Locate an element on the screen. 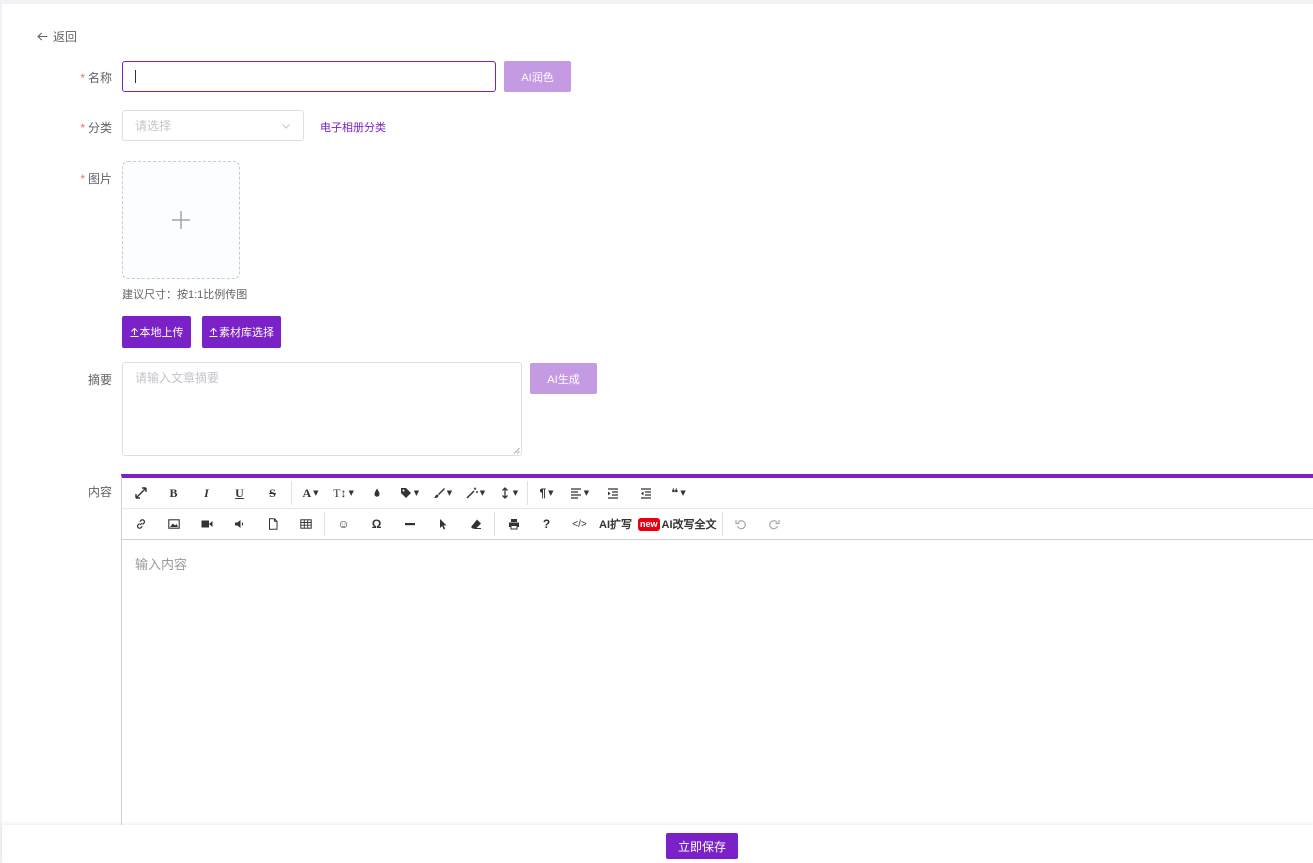 The height and width of the screenshot is (863, 1313). line-height-icon: ▼ is located at coordinates (508, 493).